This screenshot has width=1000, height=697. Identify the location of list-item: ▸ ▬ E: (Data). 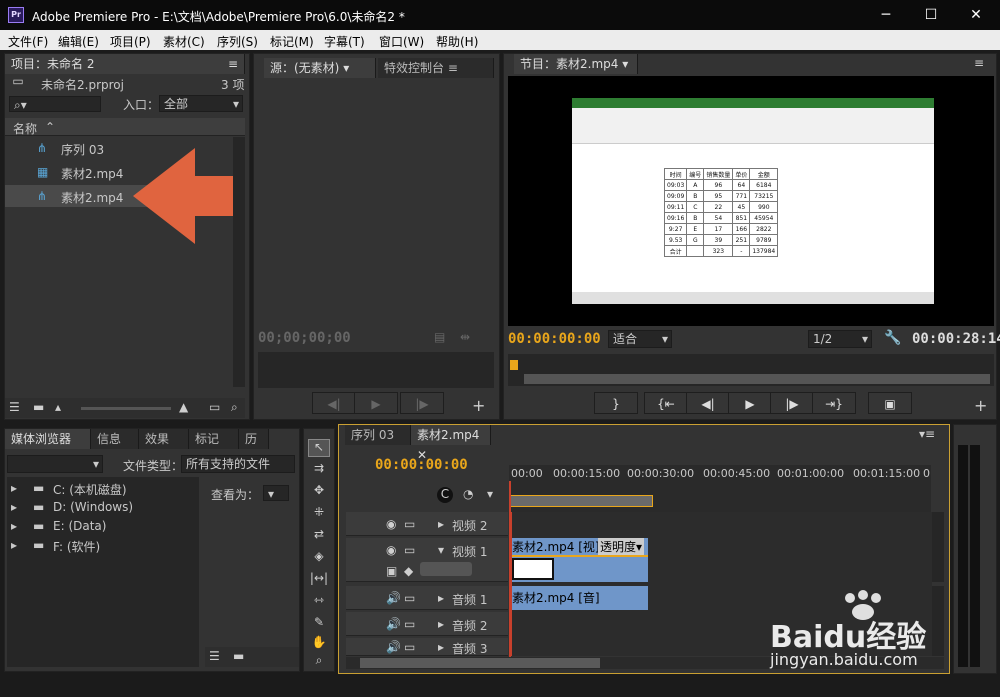
(101, 528).